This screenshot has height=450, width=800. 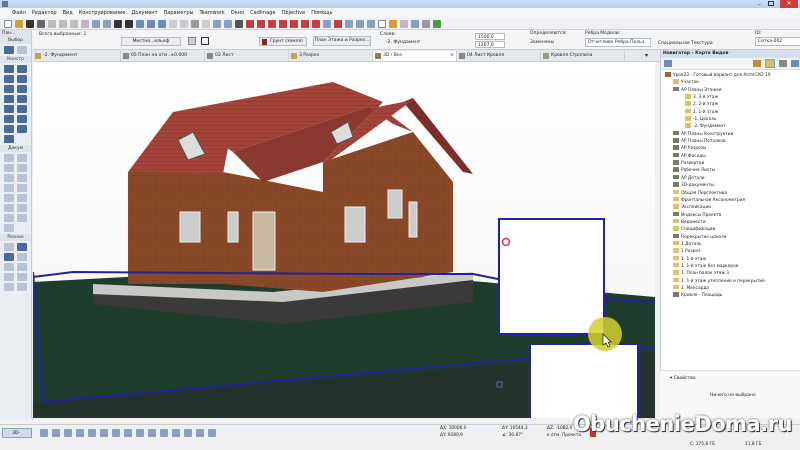 What do you see at coordinates (200, 433) in the screenshot?
I see `light-icon` at bounding box center [200, 433].